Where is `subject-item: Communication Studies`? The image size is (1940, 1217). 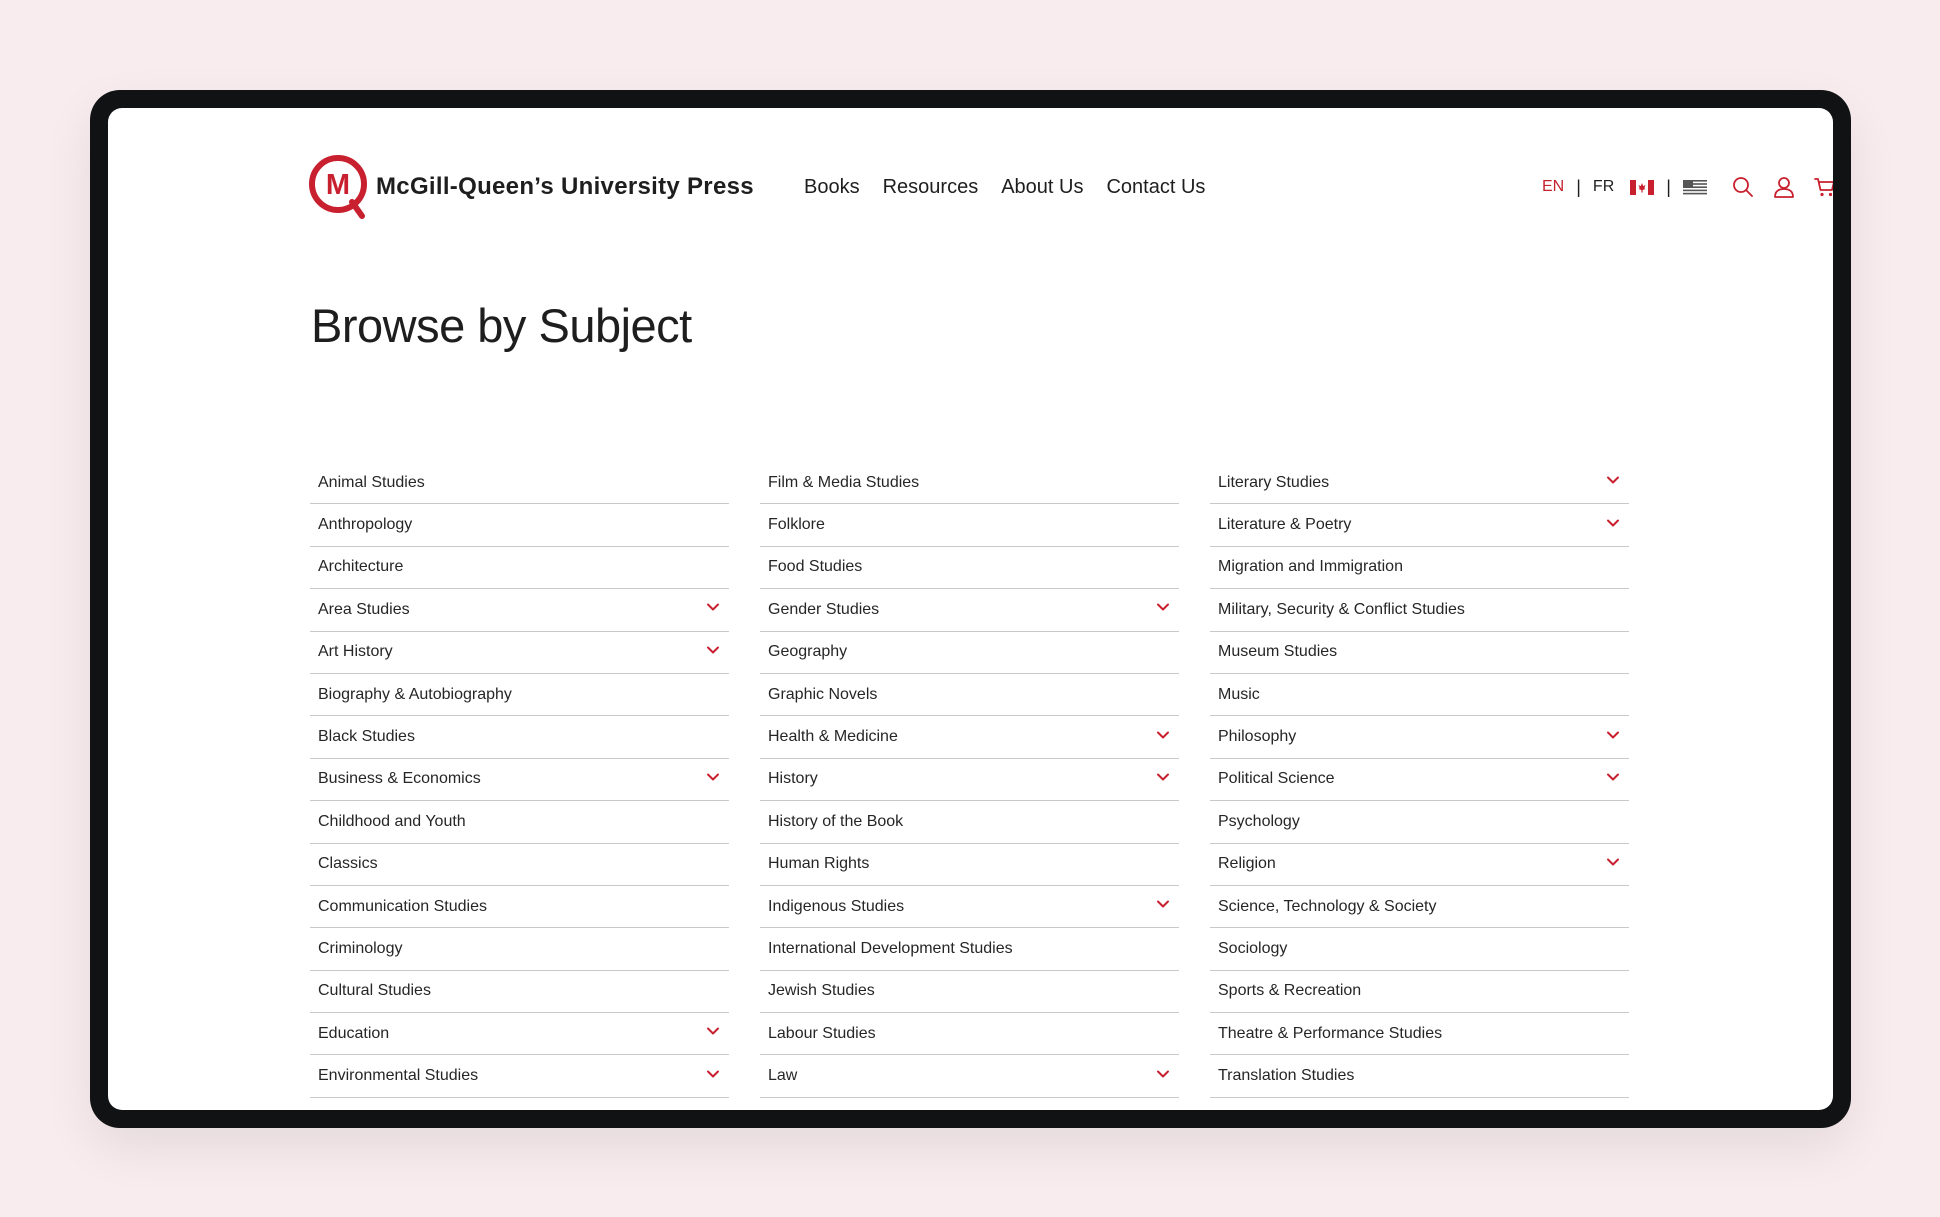
subject-item: Communication Studies is located at coordinates (519, 907).